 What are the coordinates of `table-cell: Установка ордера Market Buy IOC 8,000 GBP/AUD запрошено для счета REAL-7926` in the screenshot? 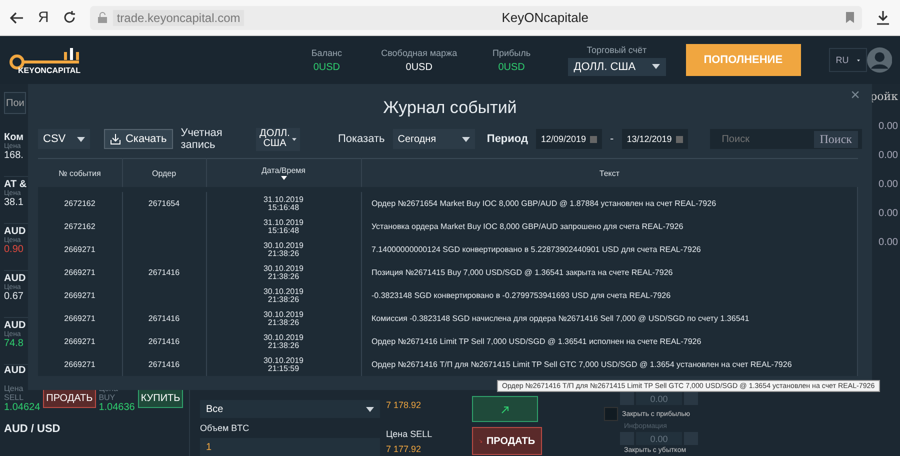 It's located at (609, 226).